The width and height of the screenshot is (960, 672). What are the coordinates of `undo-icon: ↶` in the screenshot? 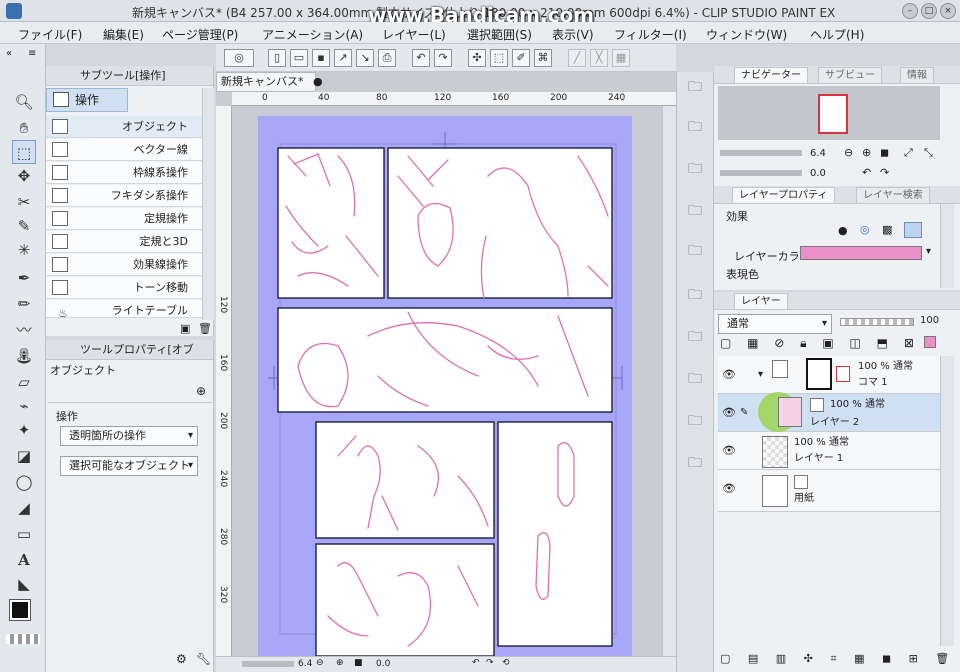 It's located at (421, 58).